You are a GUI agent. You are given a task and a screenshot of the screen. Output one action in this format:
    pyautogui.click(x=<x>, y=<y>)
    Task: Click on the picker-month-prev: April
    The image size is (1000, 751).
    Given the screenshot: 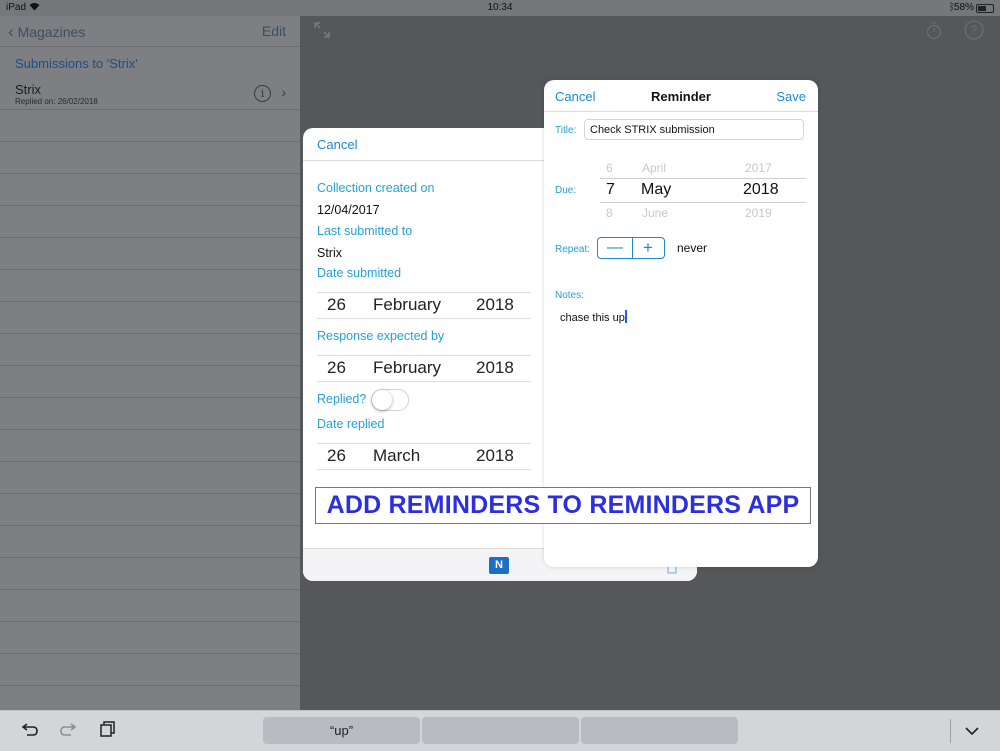 What is the action you would take?
    pyautogui.click(x=654, y=168)
    